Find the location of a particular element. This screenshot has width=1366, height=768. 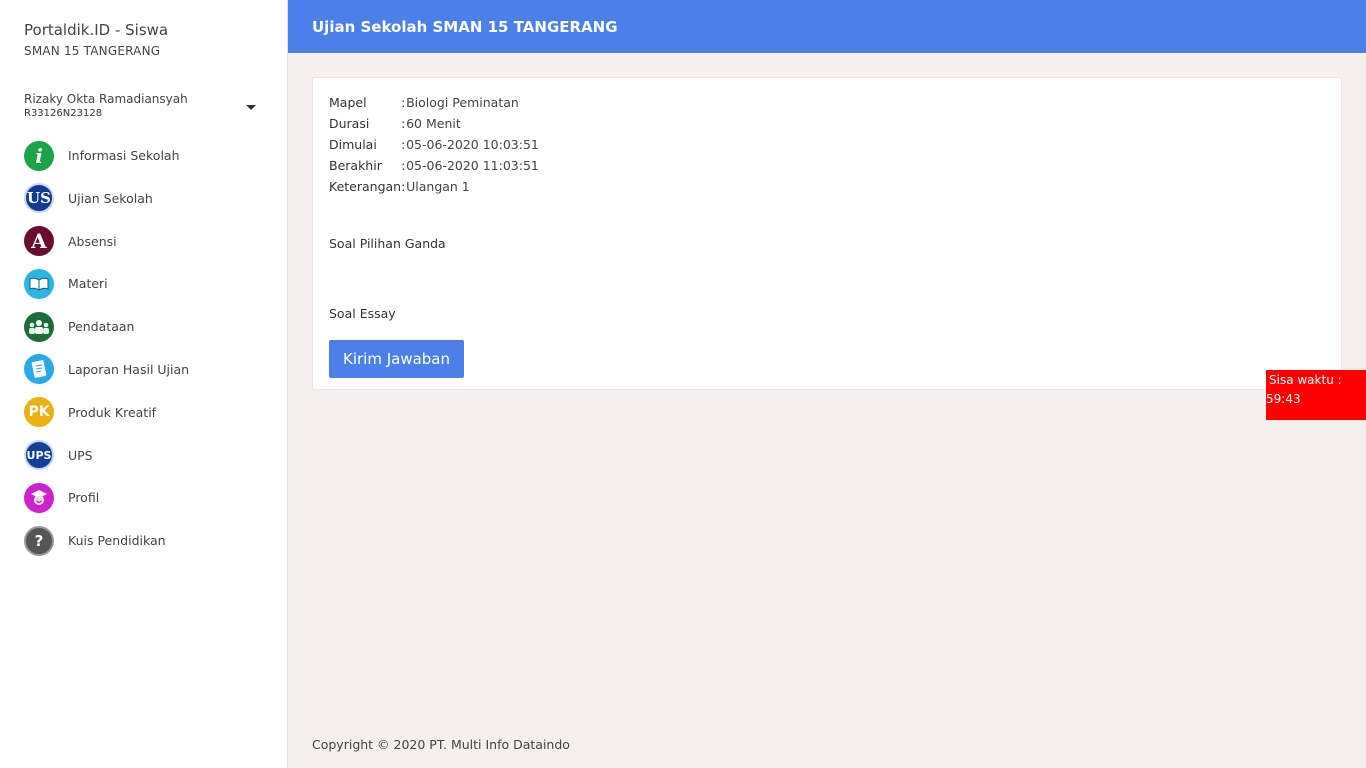

exam-info-key: Dimulai is located at coordinates (353, 144).